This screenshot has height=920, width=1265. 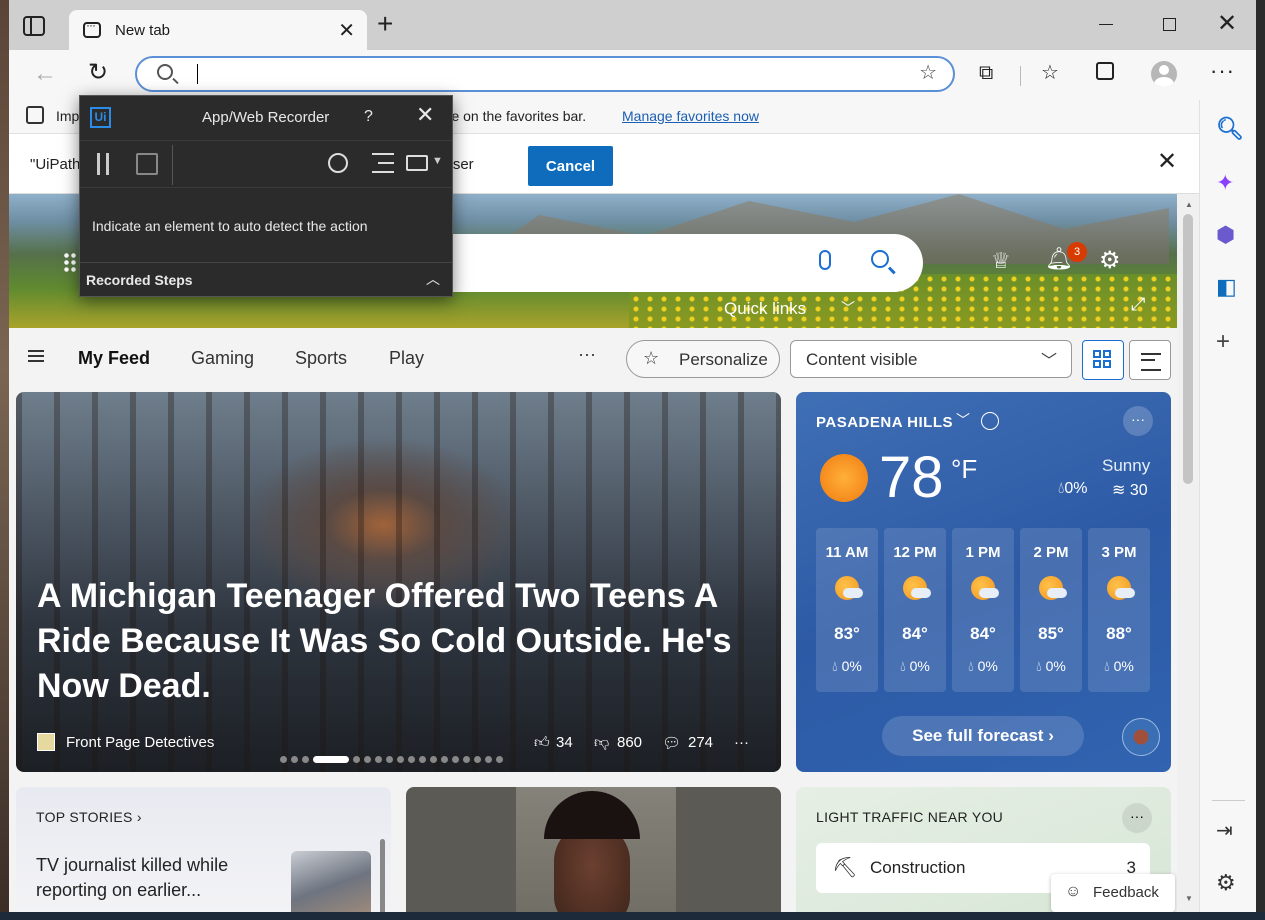 What do you see at coordinates (1113, 893) in the screenshot?
I see `feedback-button: ☺ Feedback` at bounding box center [1113, 893].